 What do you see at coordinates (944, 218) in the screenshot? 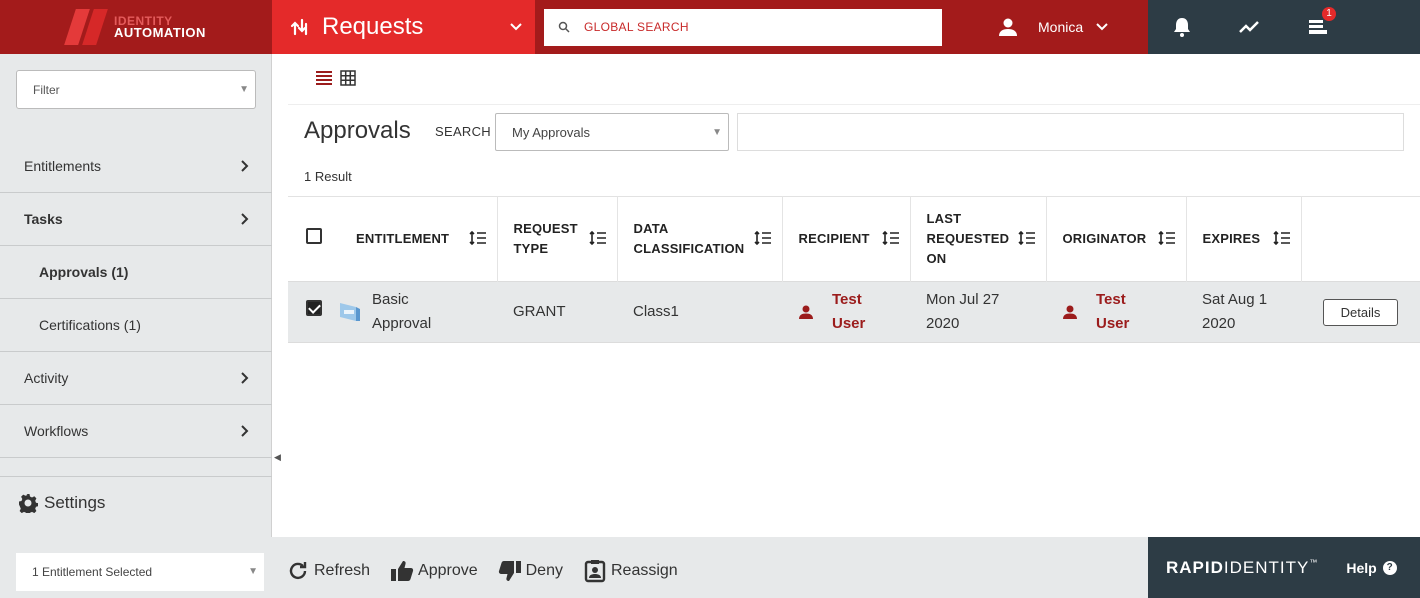
I see `column-label: LAST` at bounding box center [944, 218].